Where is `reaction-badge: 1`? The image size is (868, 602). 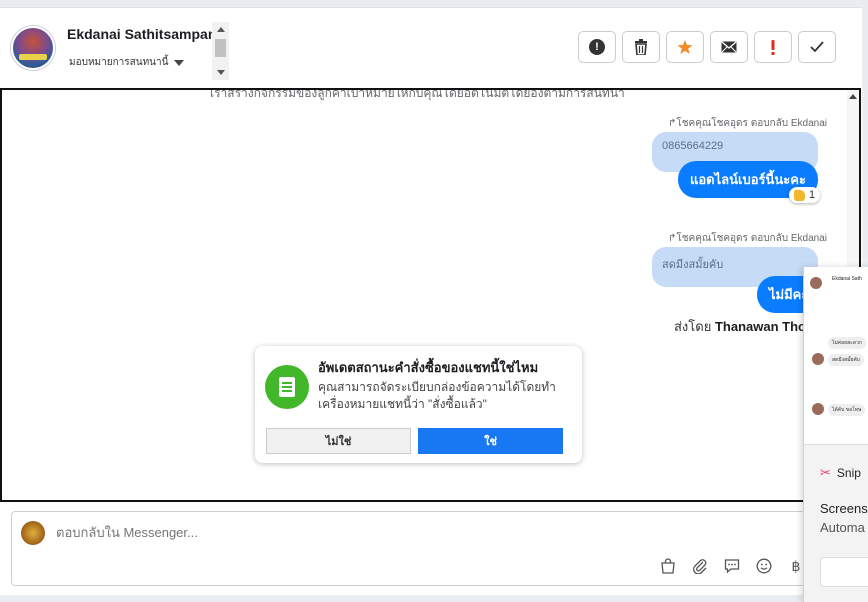
reaction-badge: 1 is located at coordinates (805, 195).